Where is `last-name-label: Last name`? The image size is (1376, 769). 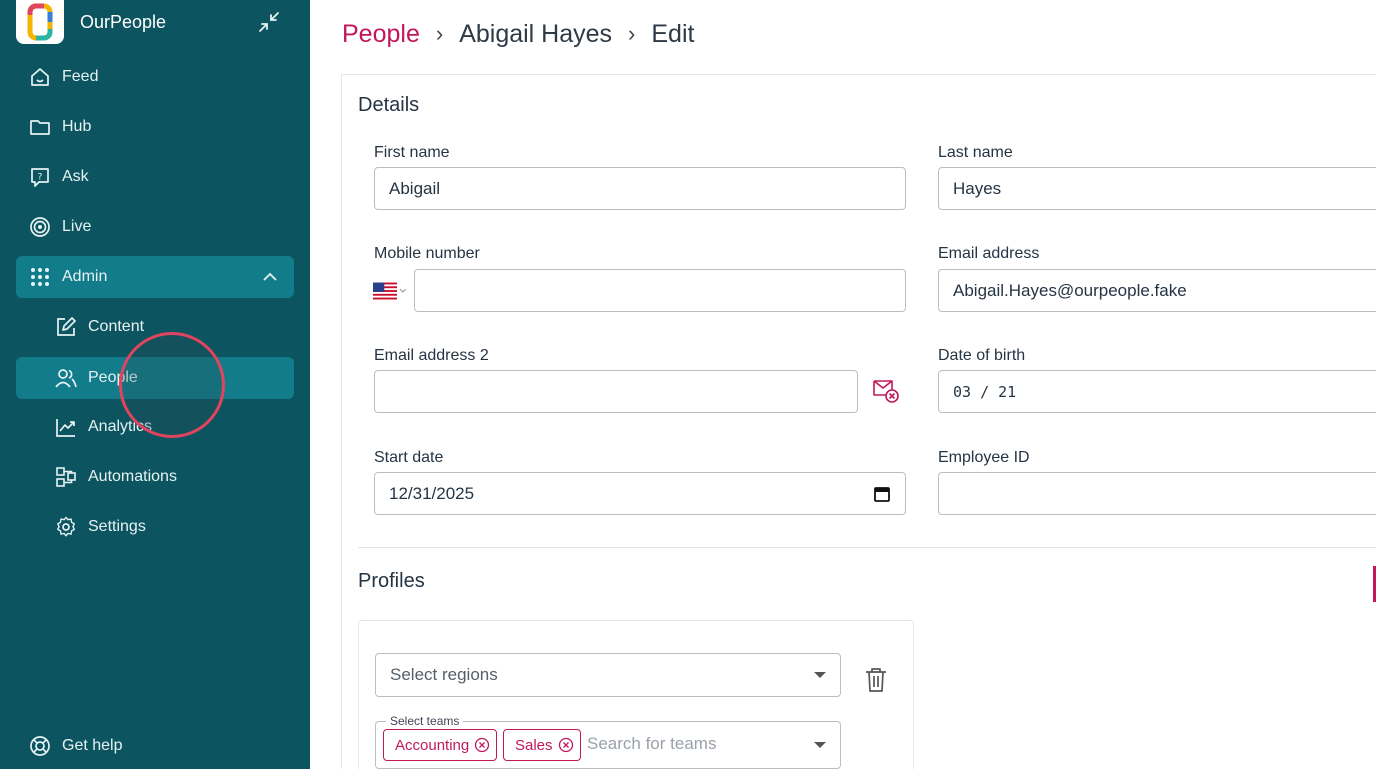 last-name-label: Last name is located at coordinates (975, 152).